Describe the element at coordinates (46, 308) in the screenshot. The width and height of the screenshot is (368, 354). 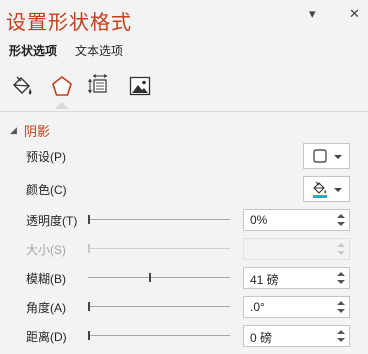
I see `angle-label: 角度(A)` at that location.